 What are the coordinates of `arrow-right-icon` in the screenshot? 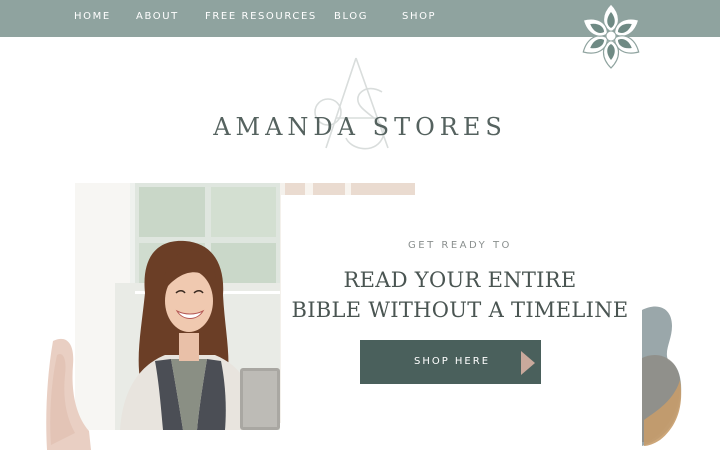 It's located at (528, 363).